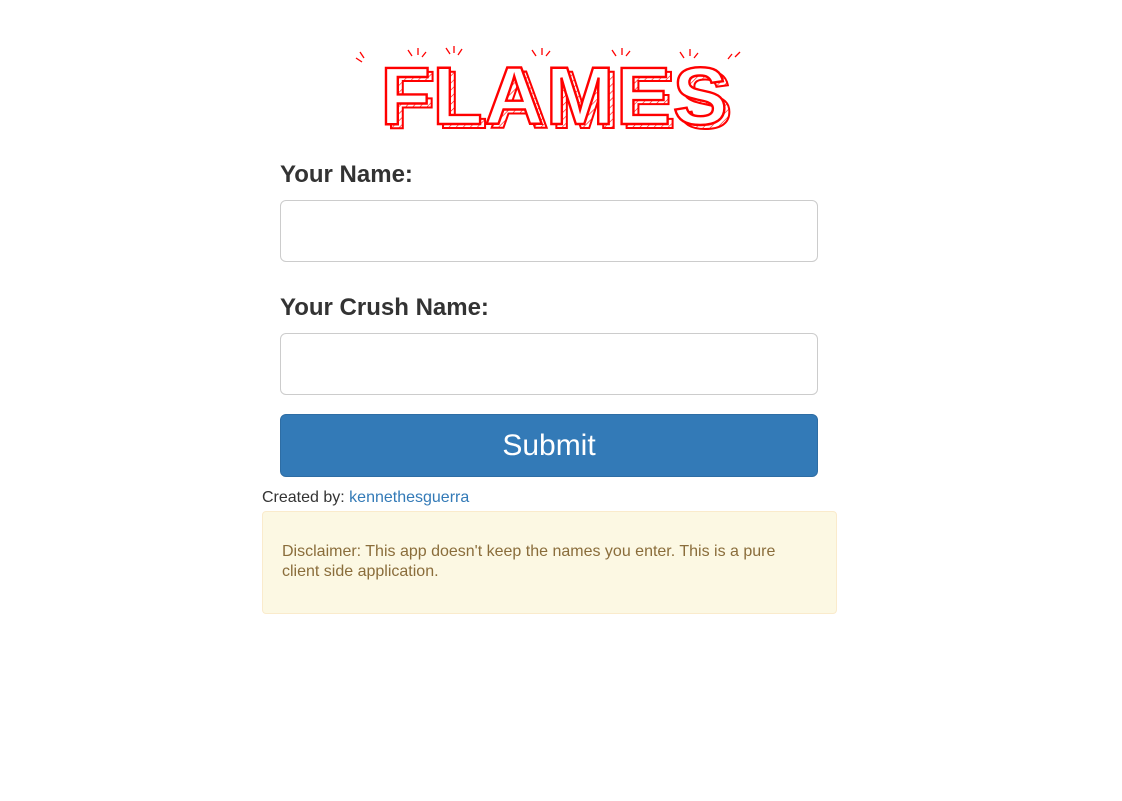 The height and width of the screenshot is (801, 1122). I want to click on crush-name-label: Your Crush Name:, so click(384, 307).